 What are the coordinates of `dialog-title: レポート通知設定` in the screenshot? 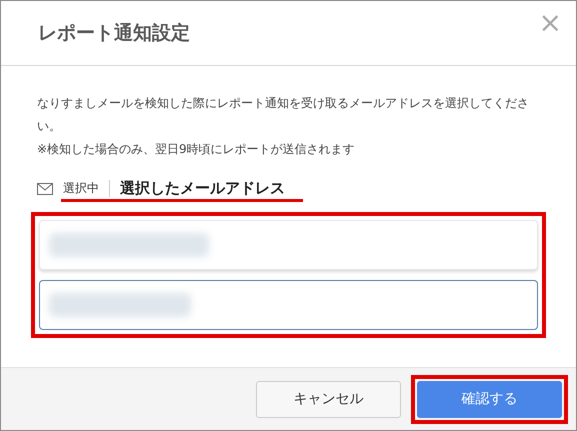 It's located at (114, 33).